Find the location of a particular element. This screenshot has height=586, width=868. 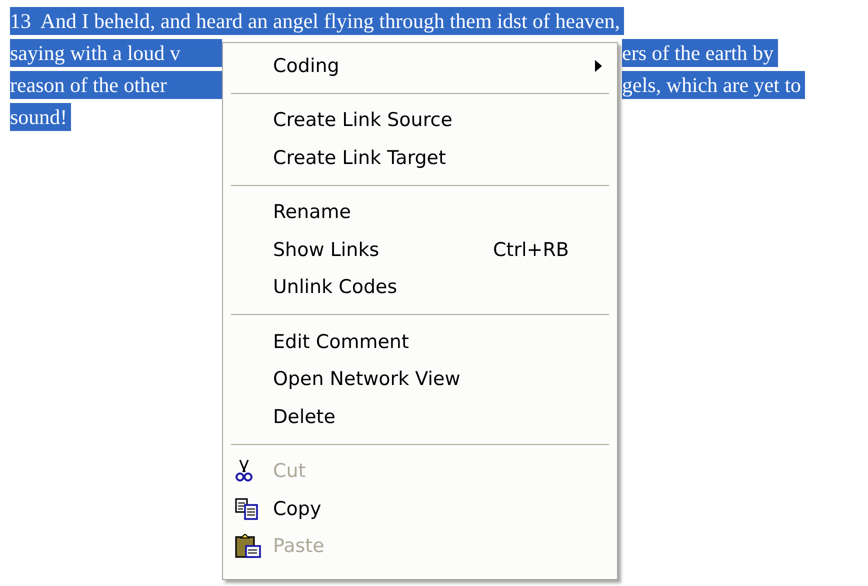

scissors-icon is located at coordinates (244, 471).